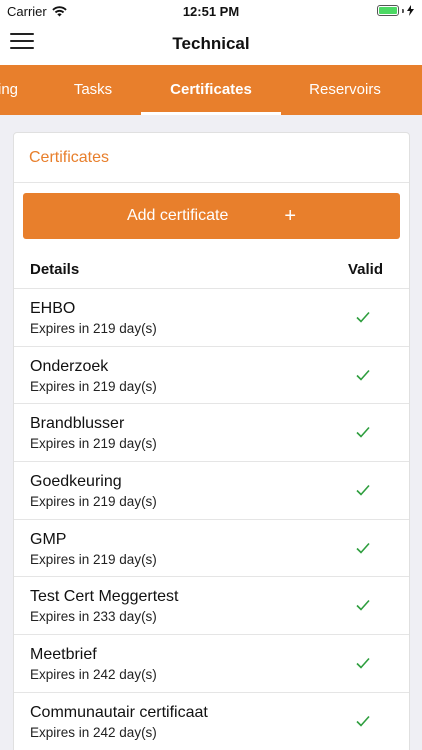  I want to click on certificate-name: Meetbrief, so click(63, 655).